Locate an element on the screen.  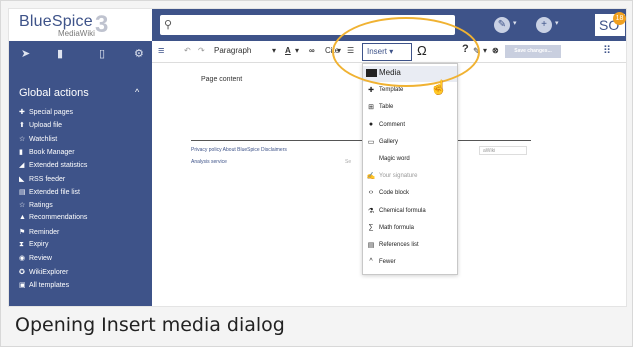
sidebar-item: ◉ Review is located at coordinates (35, 260).